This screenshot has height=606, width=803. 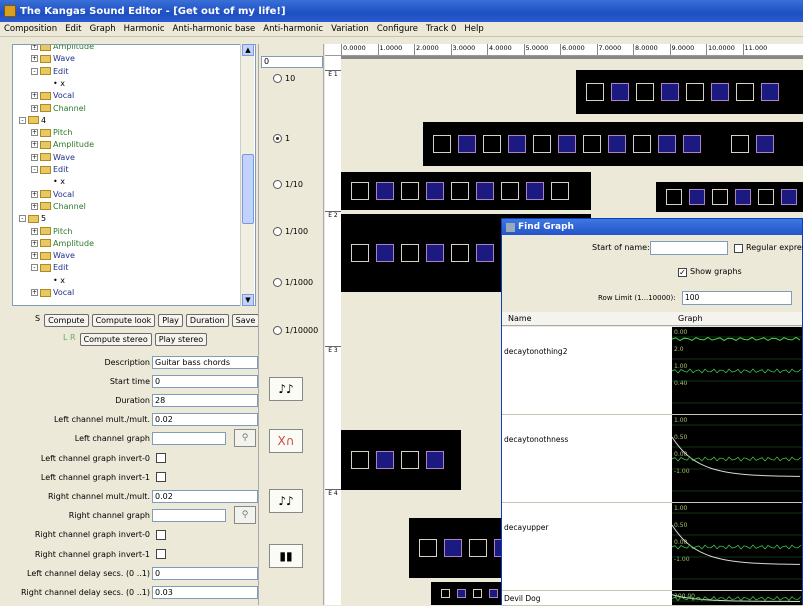 I want to click on menu-item-3: Harmonic, so click(x=144, y=29).